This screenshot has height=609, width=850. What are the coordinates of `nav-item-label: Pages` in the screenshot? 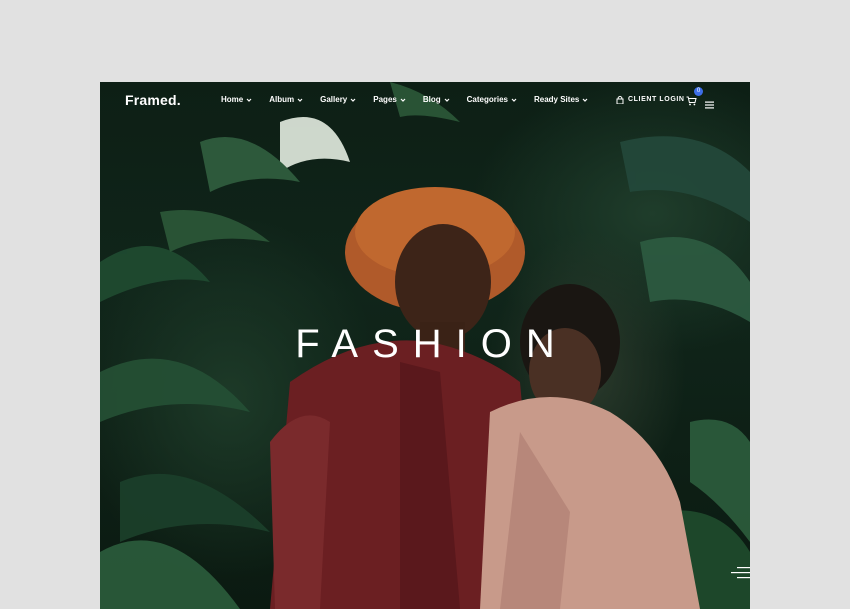 It's located at (385, 99).